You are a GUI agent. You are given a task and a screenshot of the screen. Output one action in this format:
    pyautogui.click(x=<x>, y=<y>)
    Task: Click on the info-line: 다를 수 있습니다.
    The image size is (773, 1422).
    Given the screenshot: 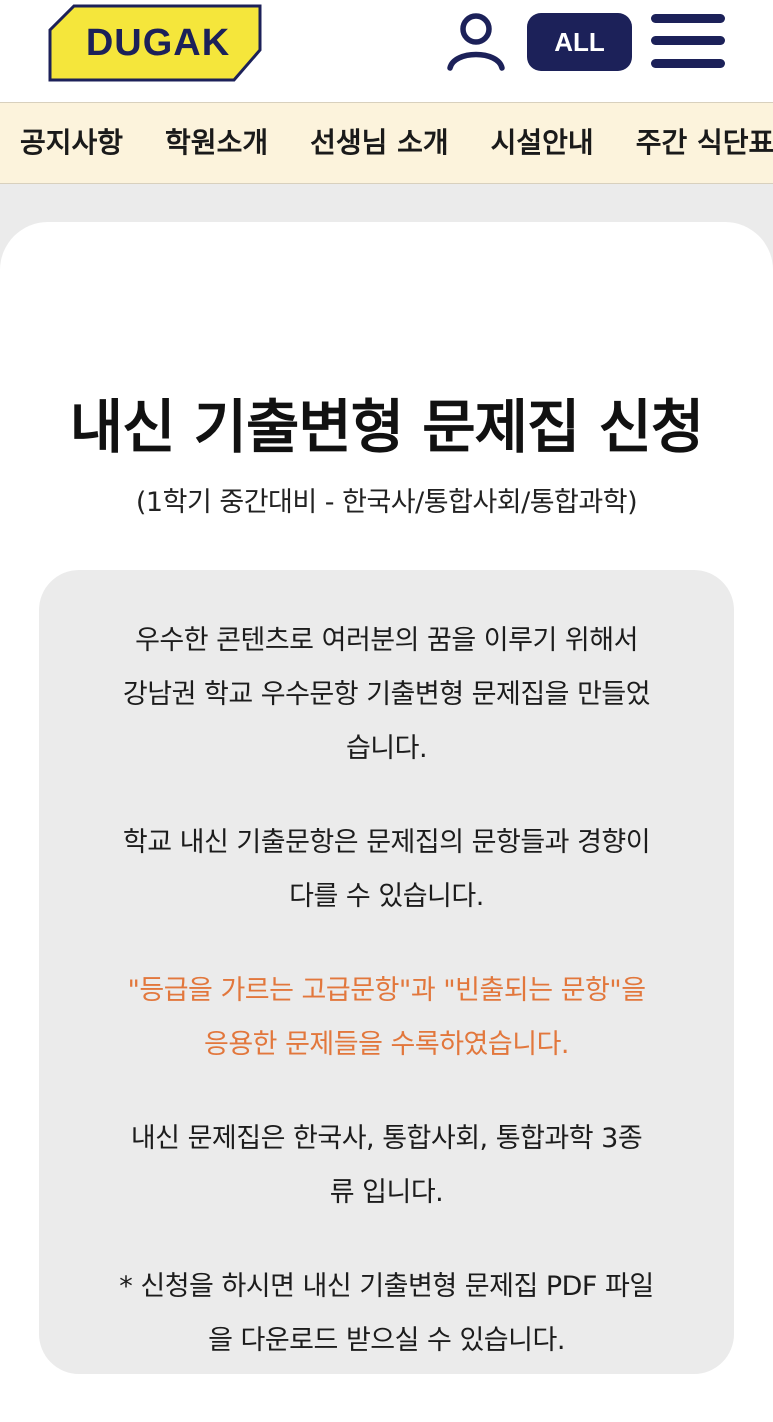 What is the action you would take?
    pyautogui.click(x=386, y=896)
    